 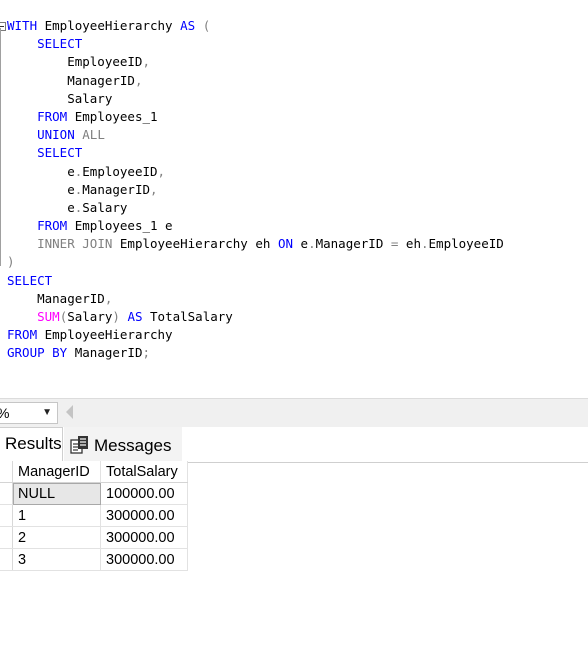 What do you see at coordinates (255, 208) in the screenshot?
I see `code-line: e.Salary` at bounding box center [255, 208].